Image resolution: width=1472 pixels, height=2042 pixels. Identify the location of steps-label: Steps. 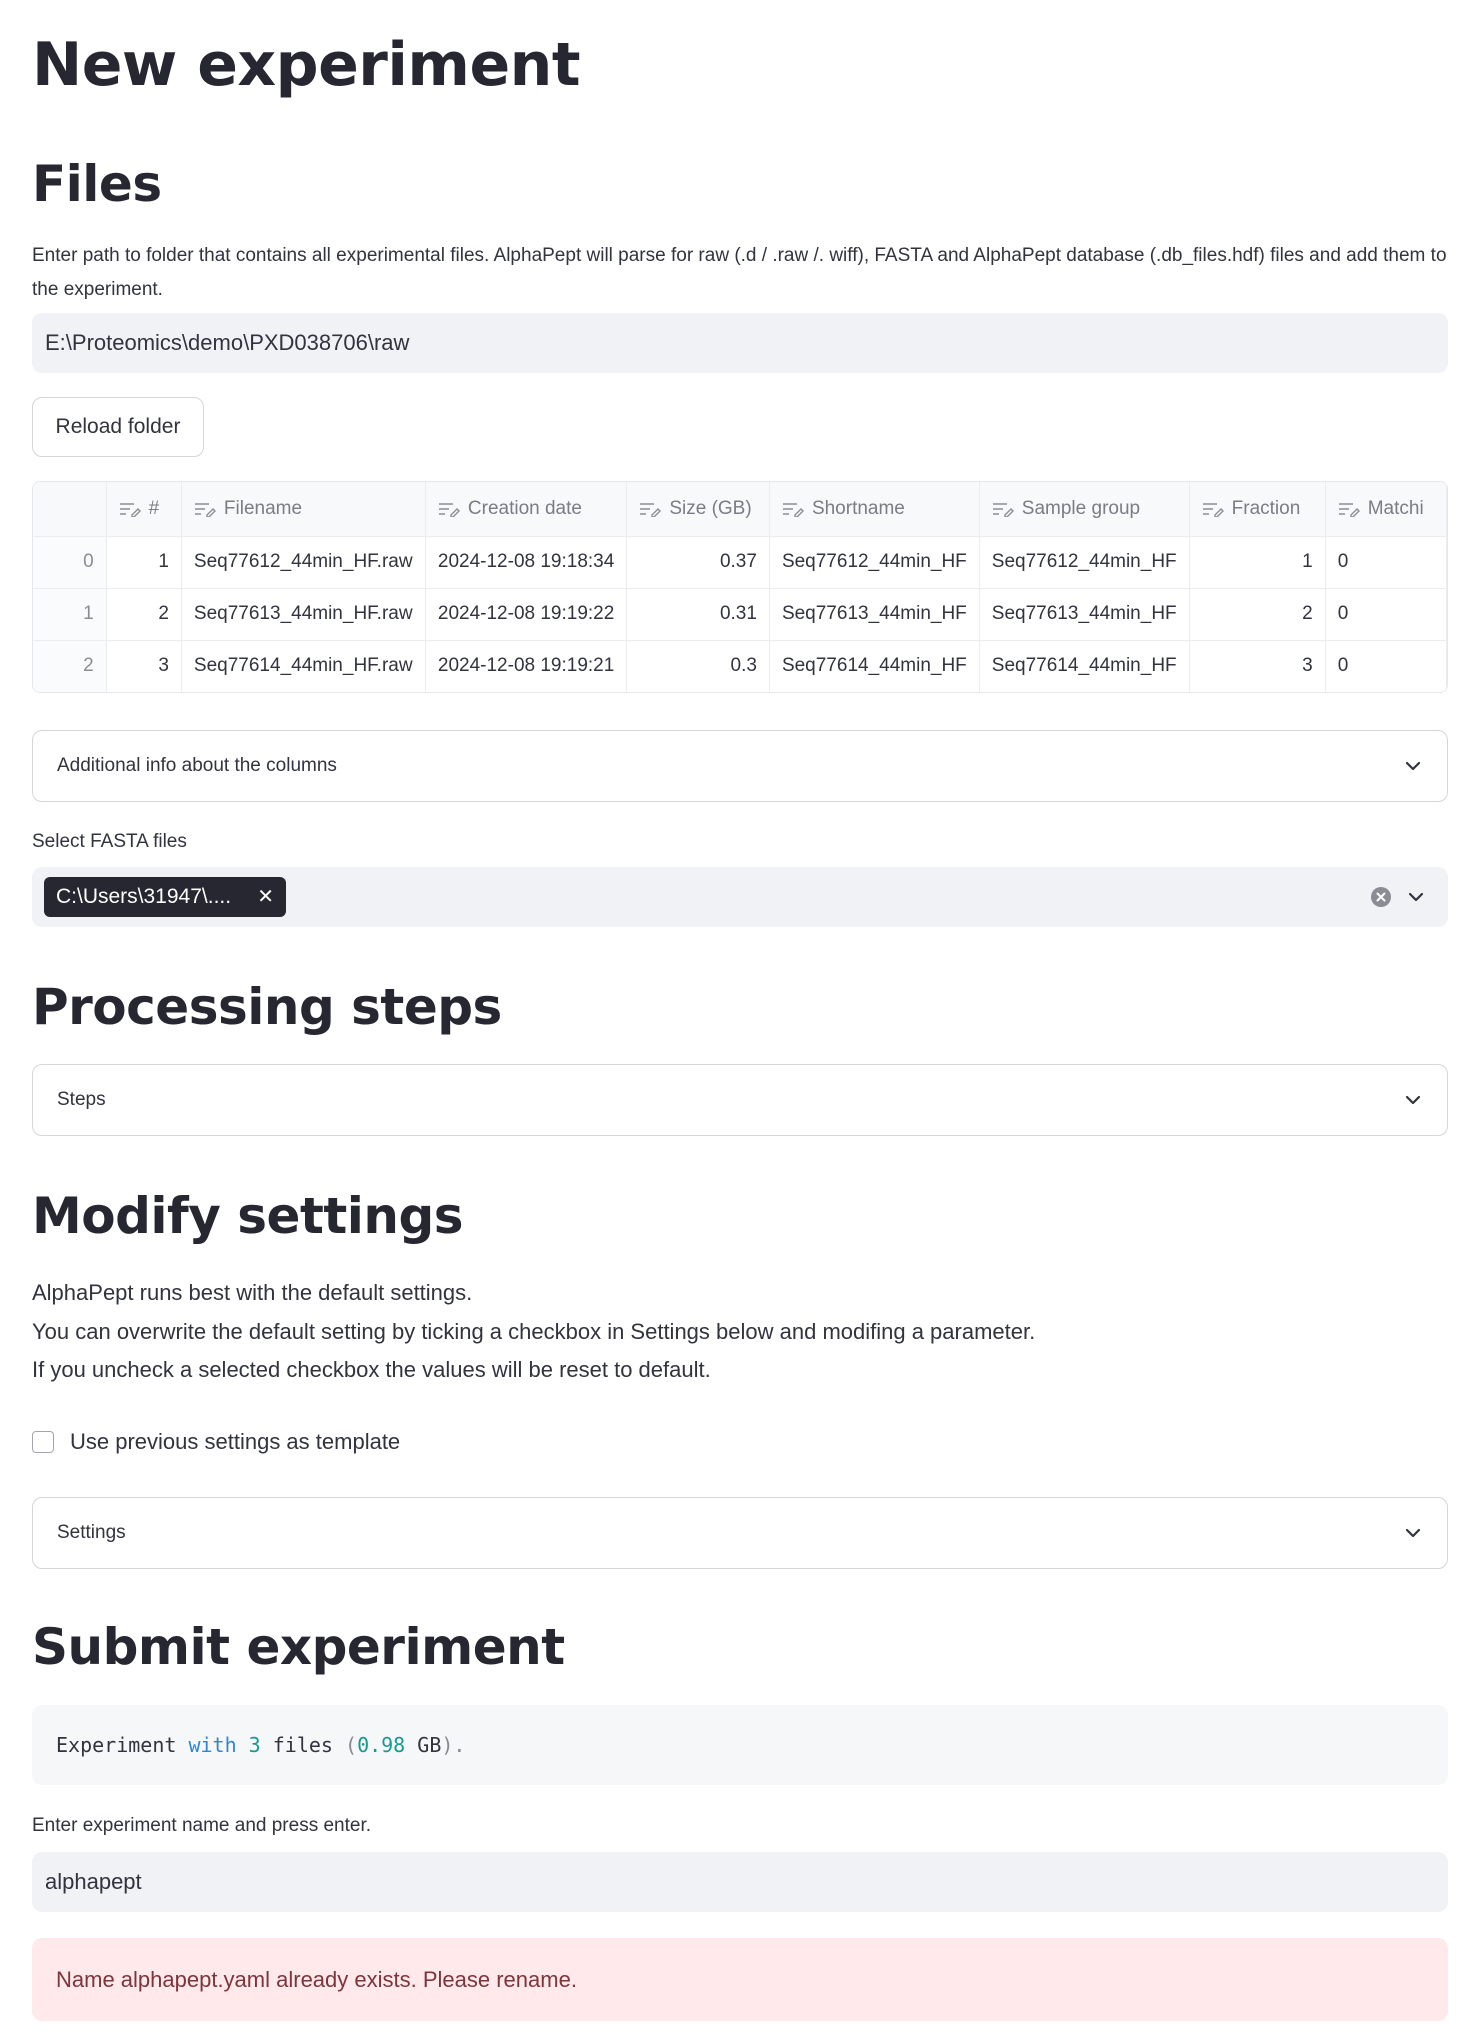
(81, 1099).